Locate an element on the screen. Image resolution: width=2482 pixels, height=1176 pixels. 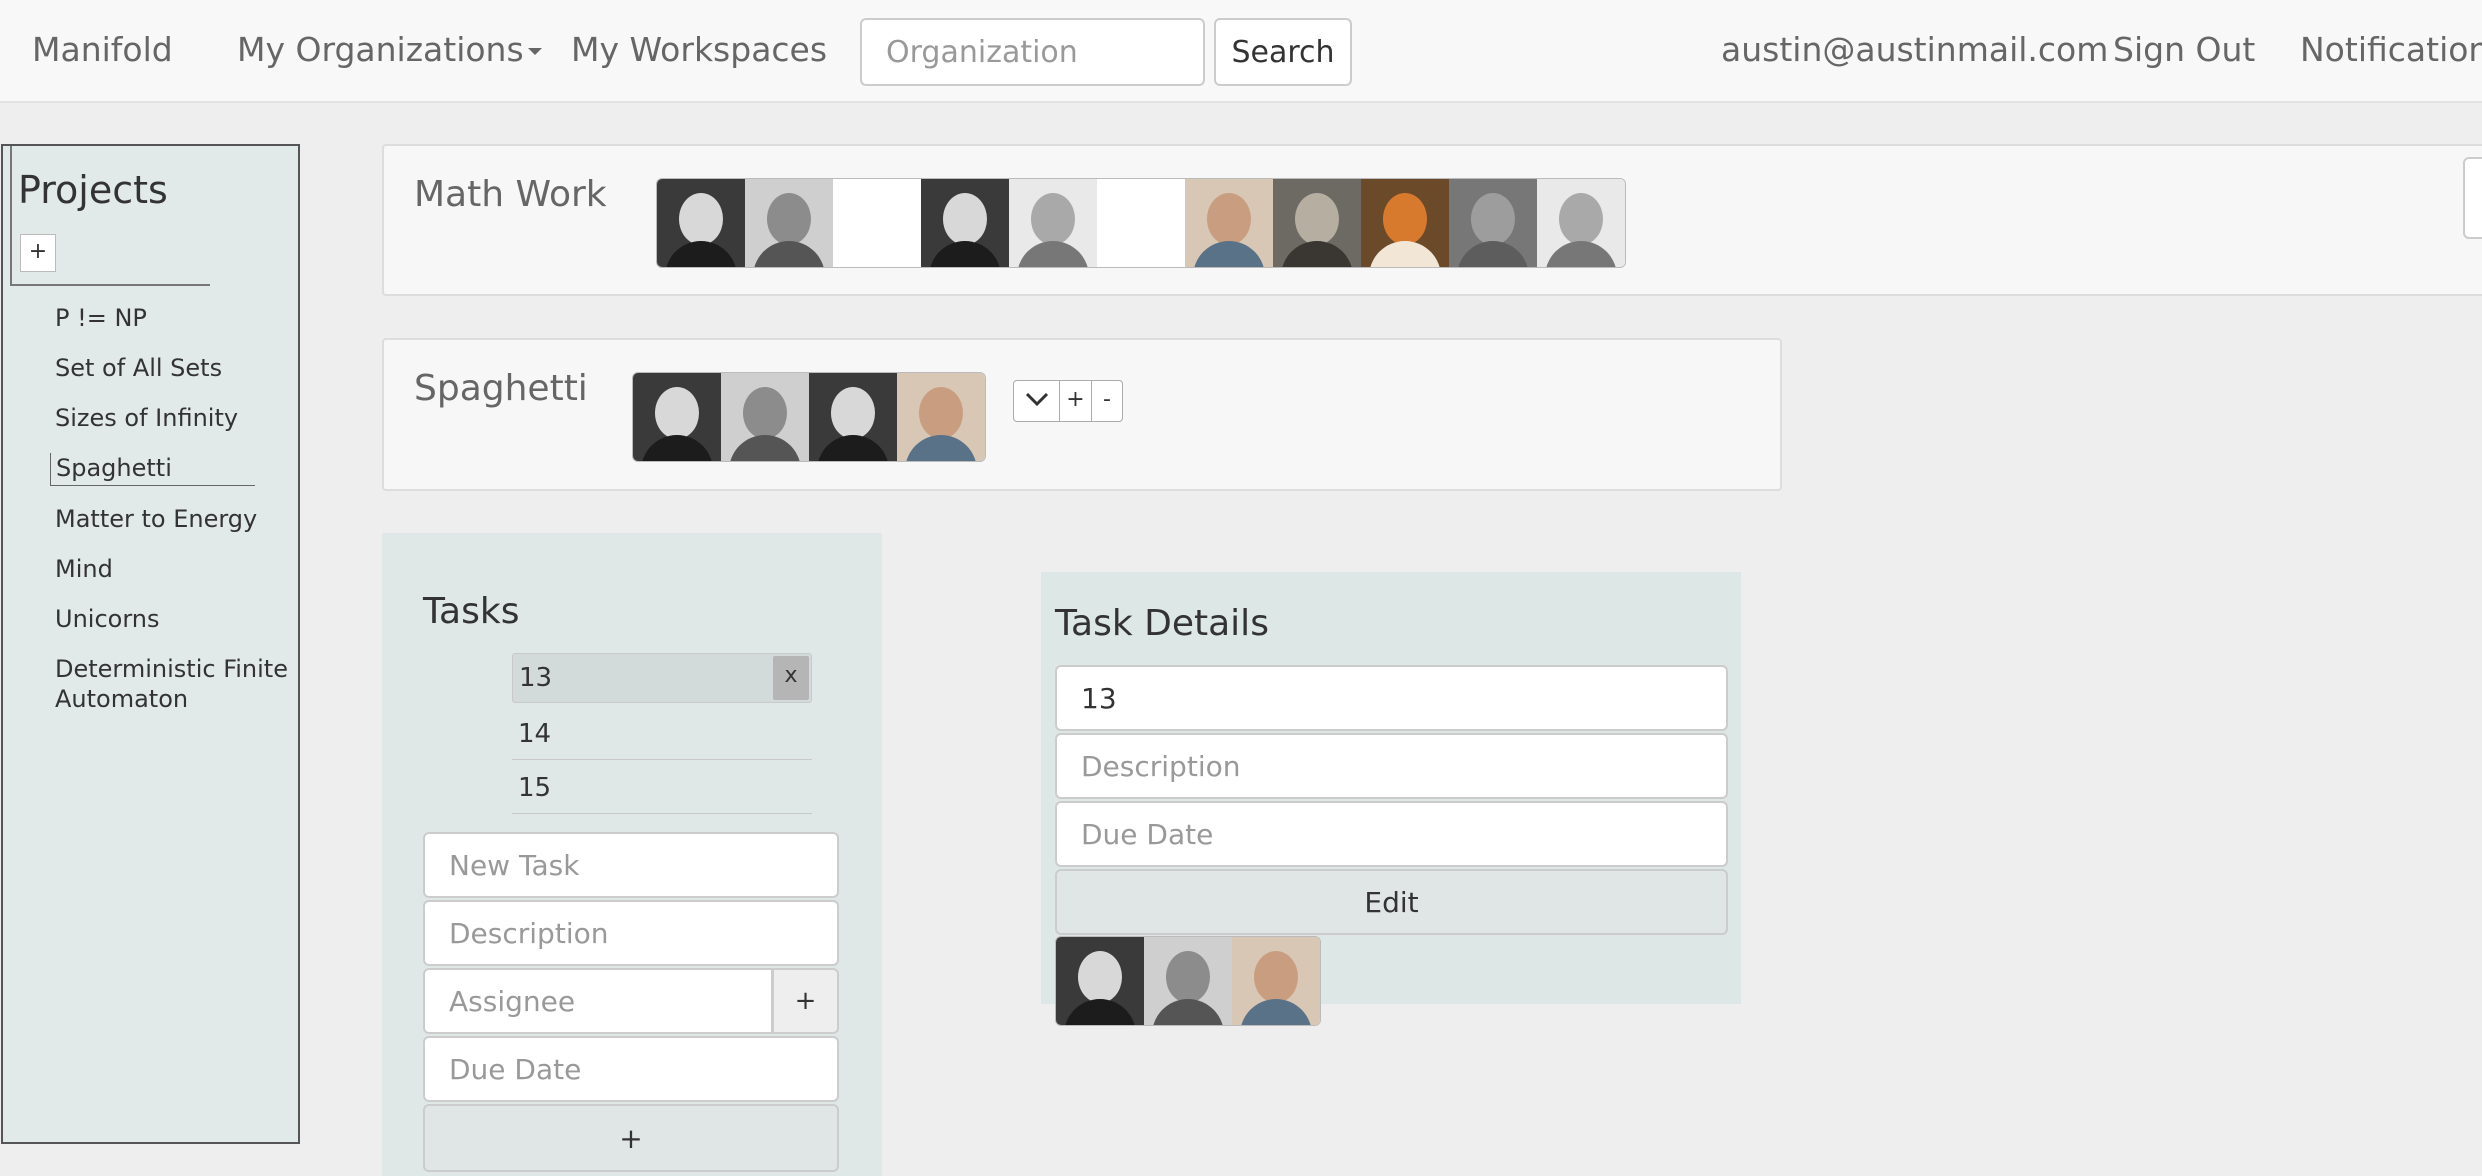
workspaces-link: My Workspaces is located at coordinates (699, 49).